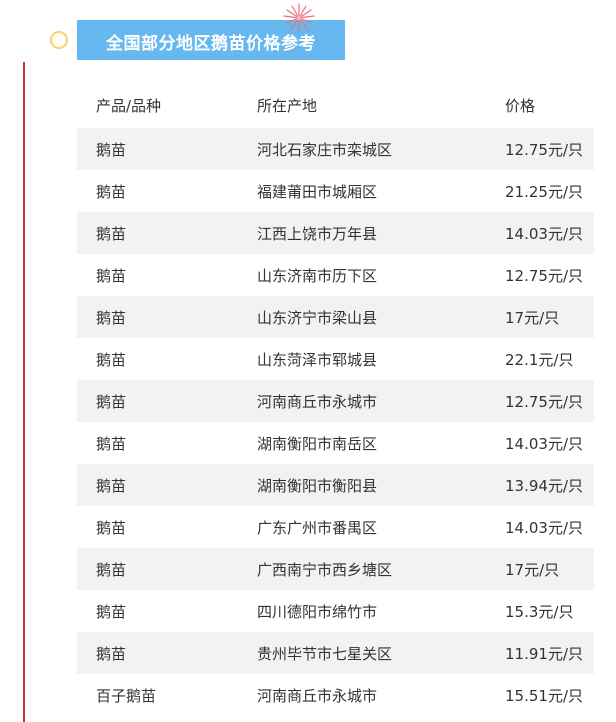 This screenshot has width=616, height=722. I want to click on table-row: 鹅苗 广东广州市番禺区 14.03元/只, so click(335, 527).